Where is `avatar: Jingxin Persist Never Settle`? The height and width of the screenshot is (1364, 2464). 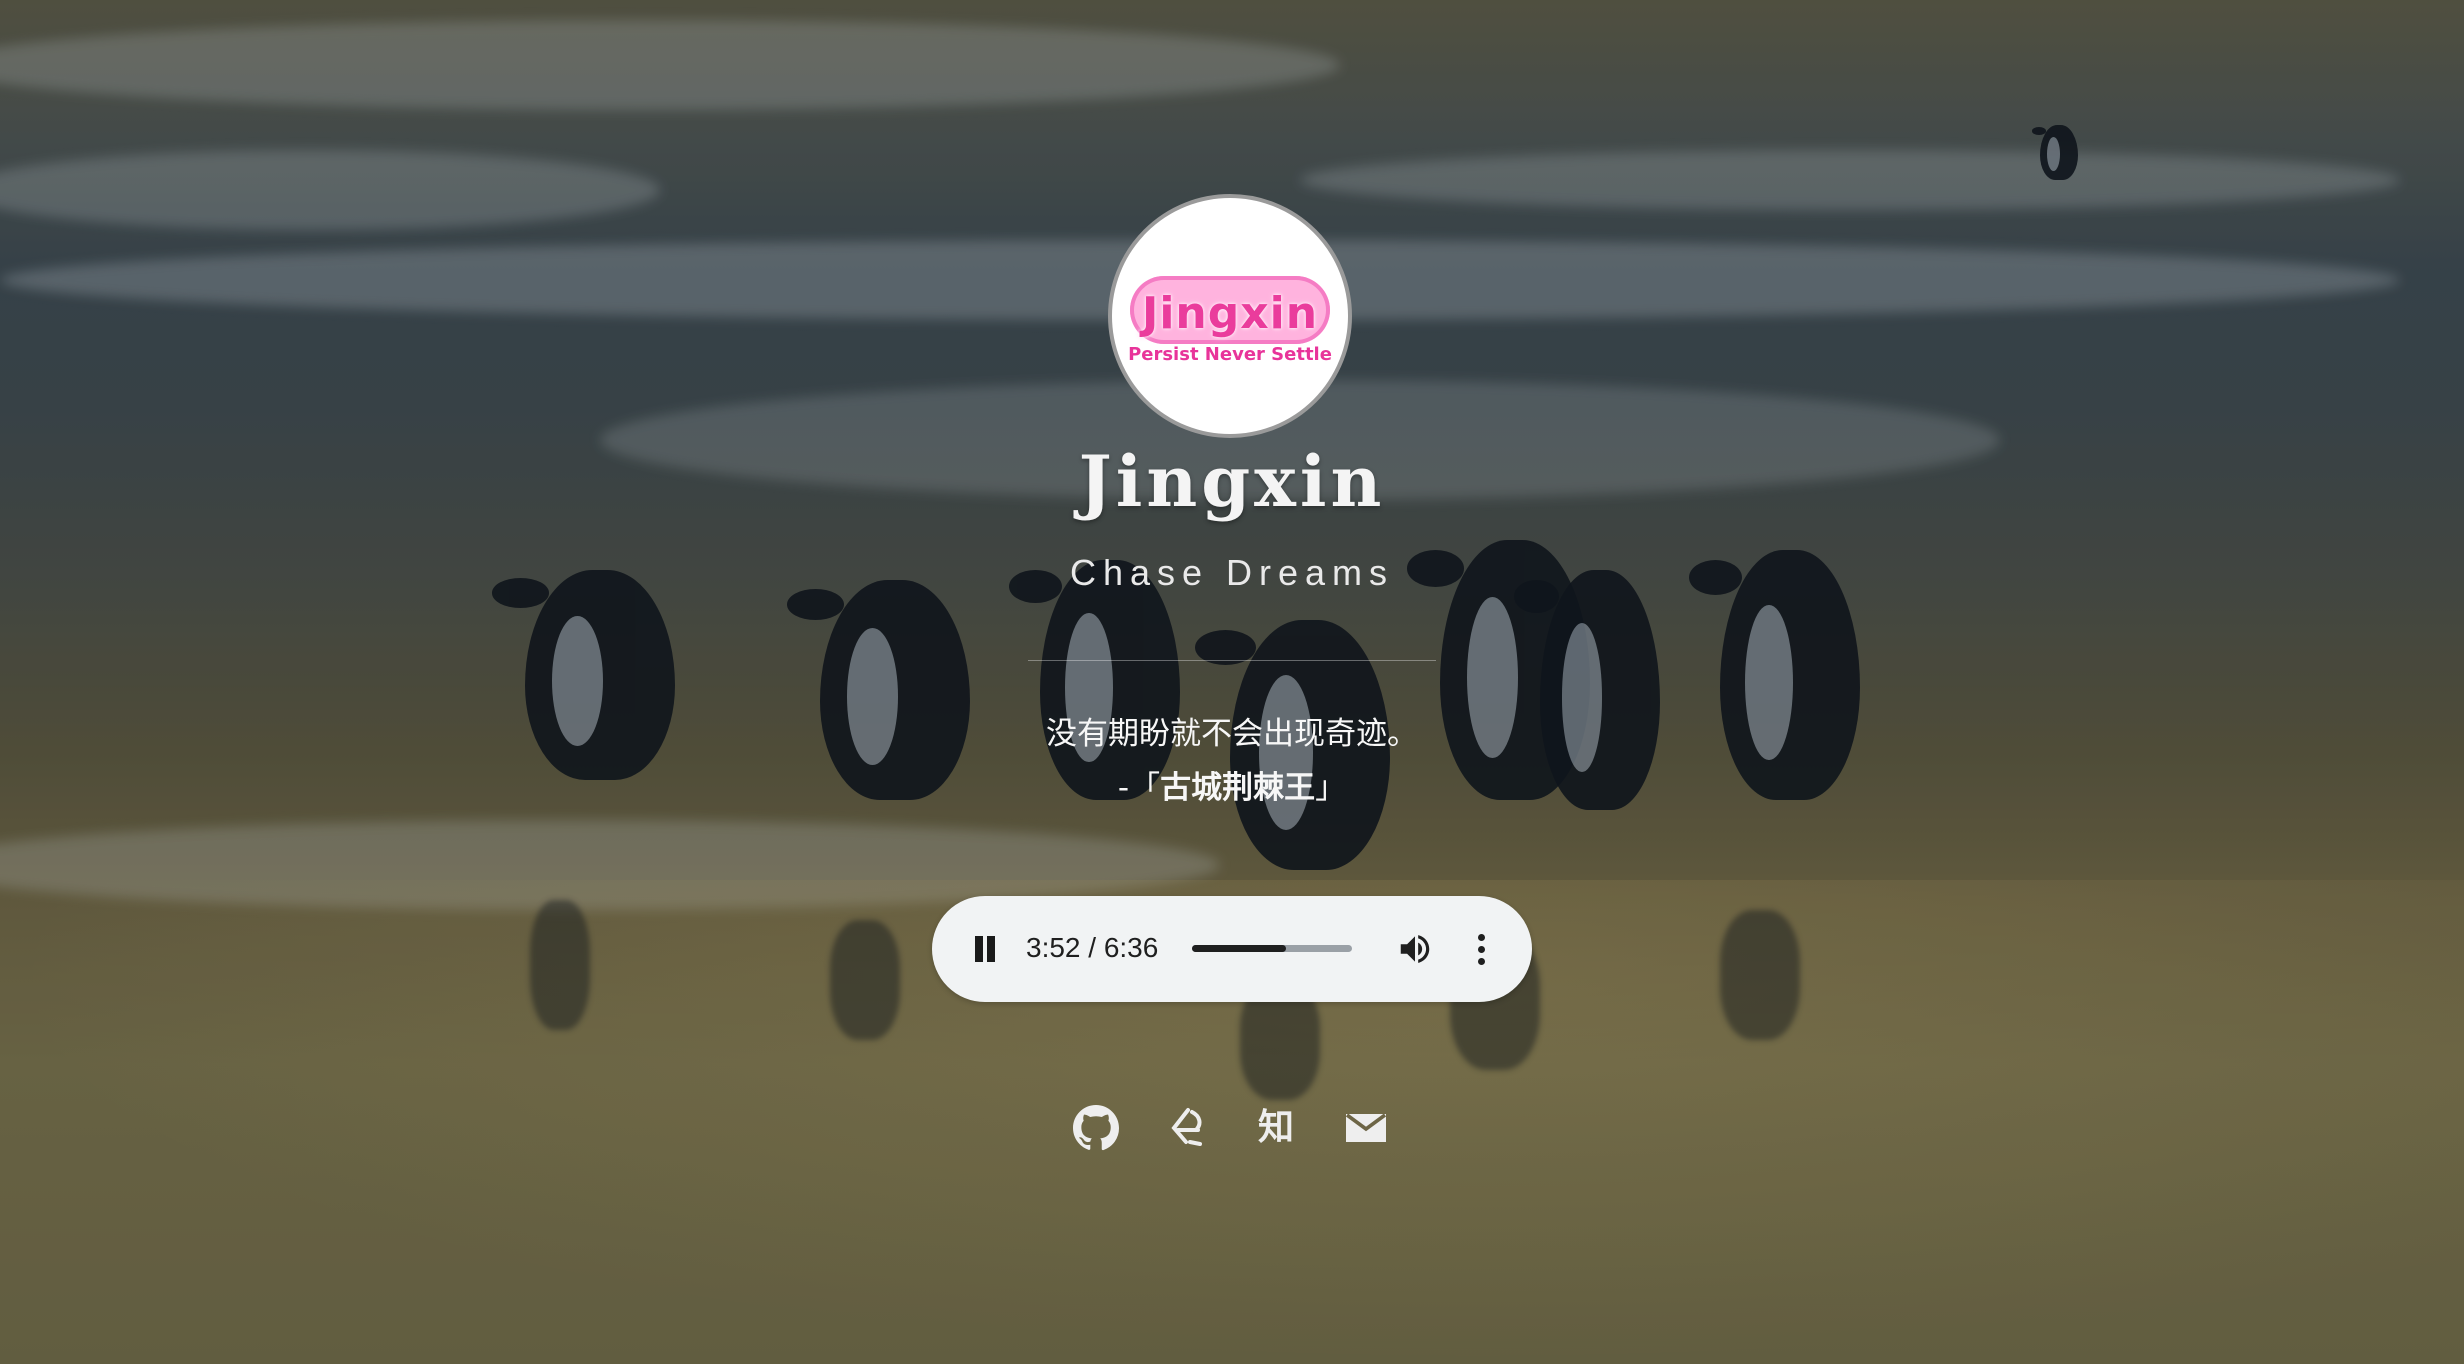
avatar: Jingxin Persist Never Settle is located at coordinates (1230, 316).